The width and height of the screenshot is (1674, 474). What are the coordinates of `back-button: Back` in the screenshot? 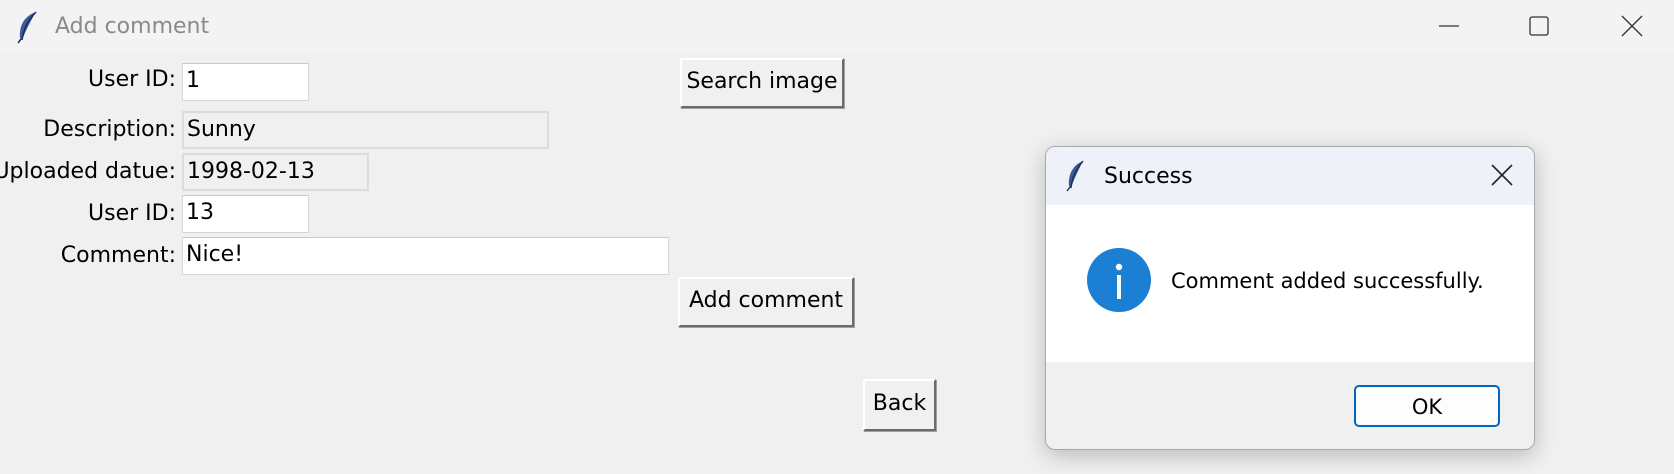 It's located at (899, 405).